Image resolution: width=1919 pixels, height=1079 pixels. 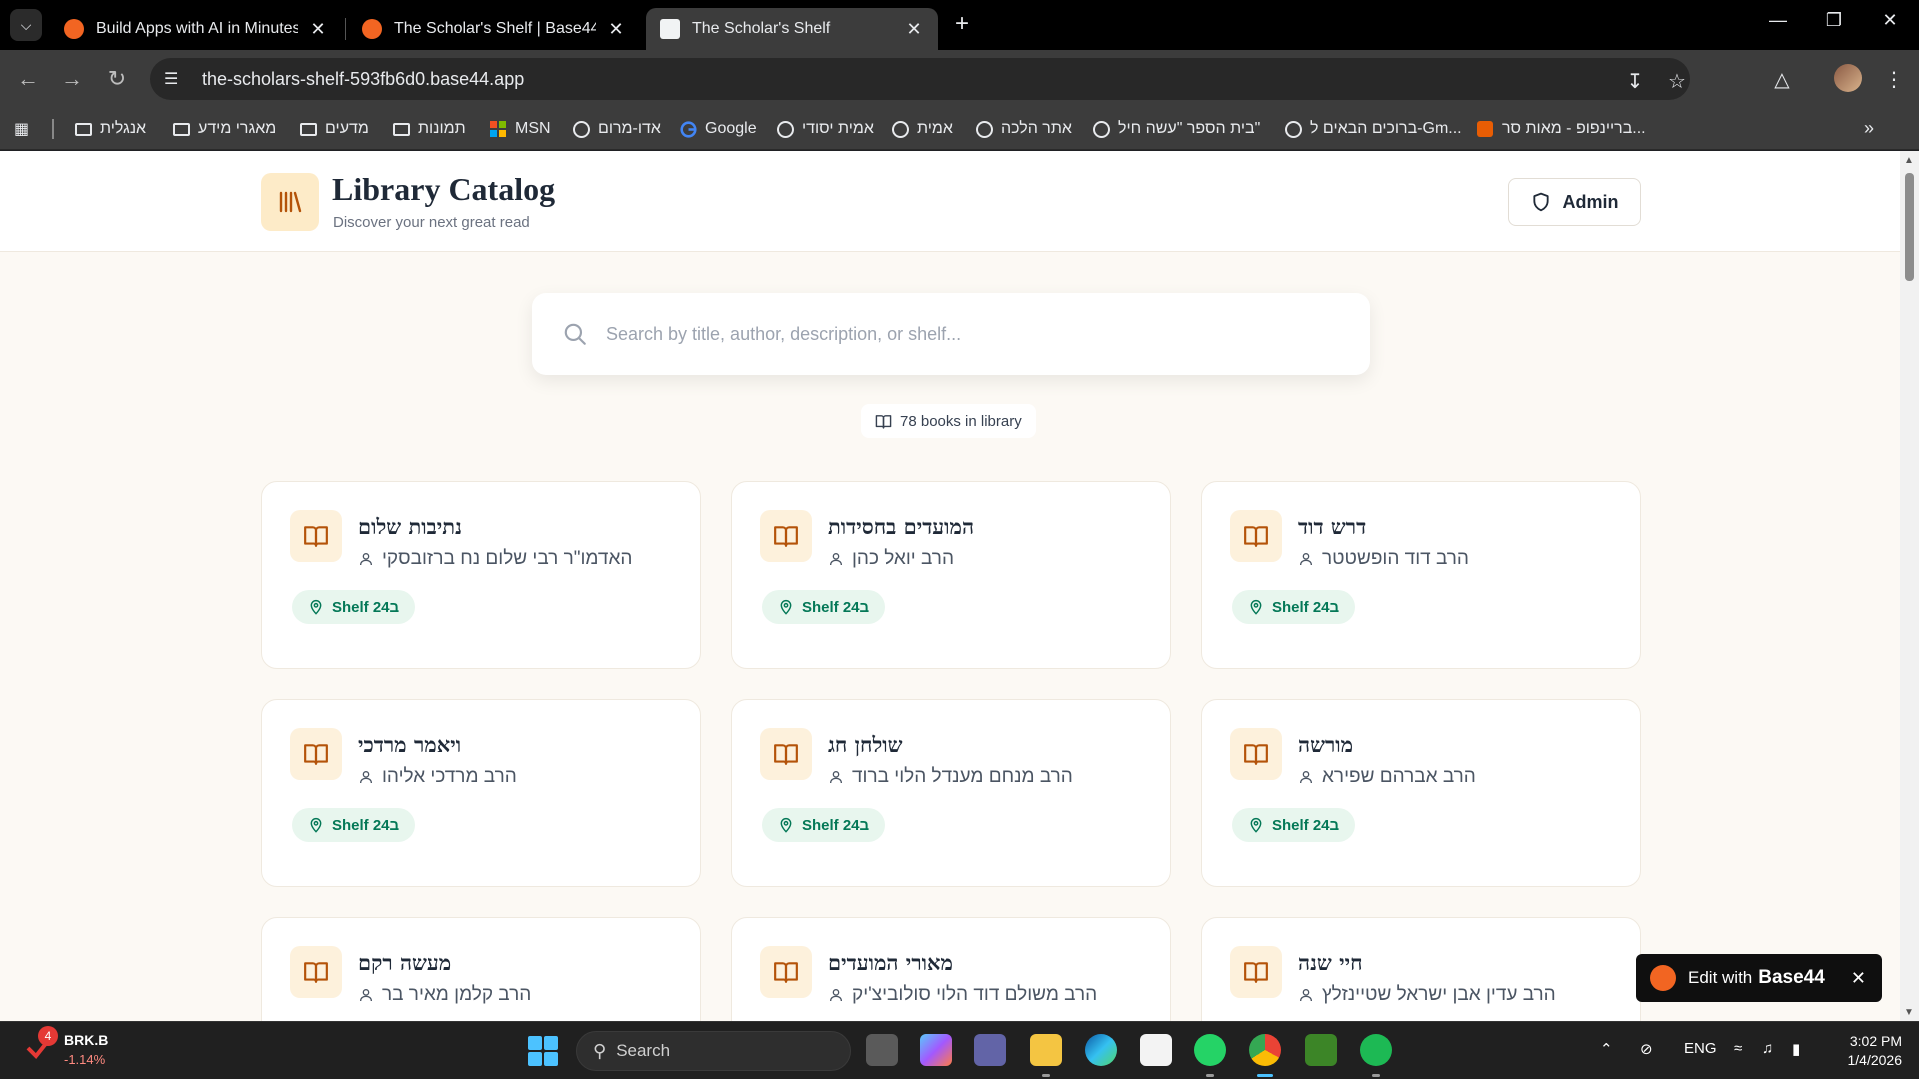 What do you see at coordinates (237, 128) in the screenshot?
I see `bookmark-label: מאגרי מידע` at bounding box center [237, 128].